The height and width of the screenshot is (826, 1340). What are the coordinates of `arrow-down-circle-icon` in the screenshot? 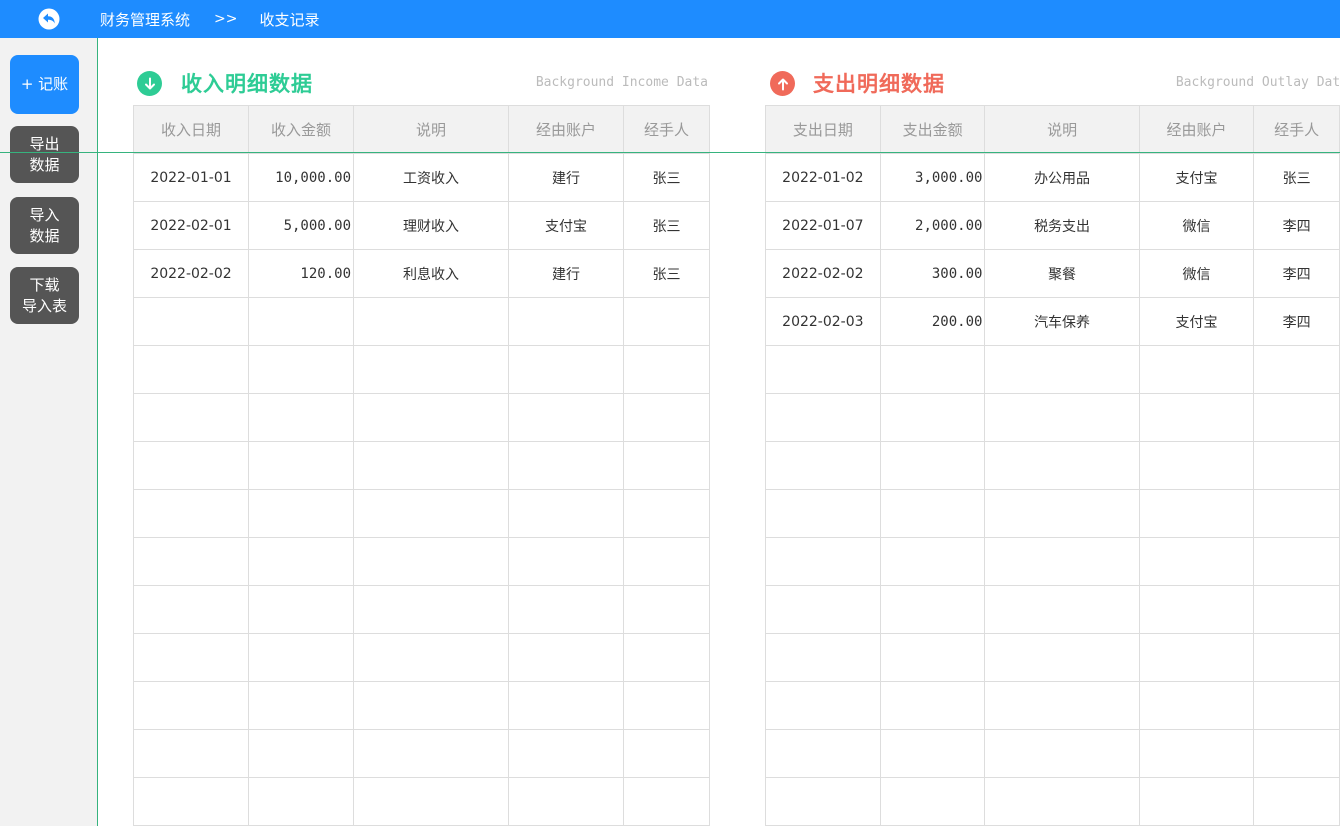 It's located at (149, 83).